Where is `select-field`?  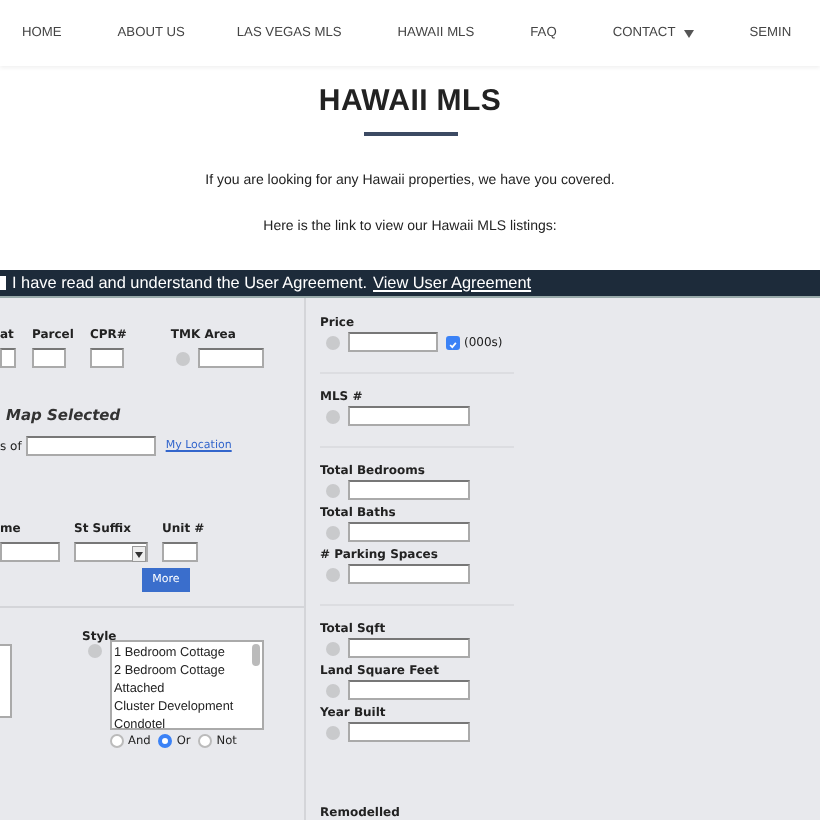
select-field is located at coordinates (111, 552).